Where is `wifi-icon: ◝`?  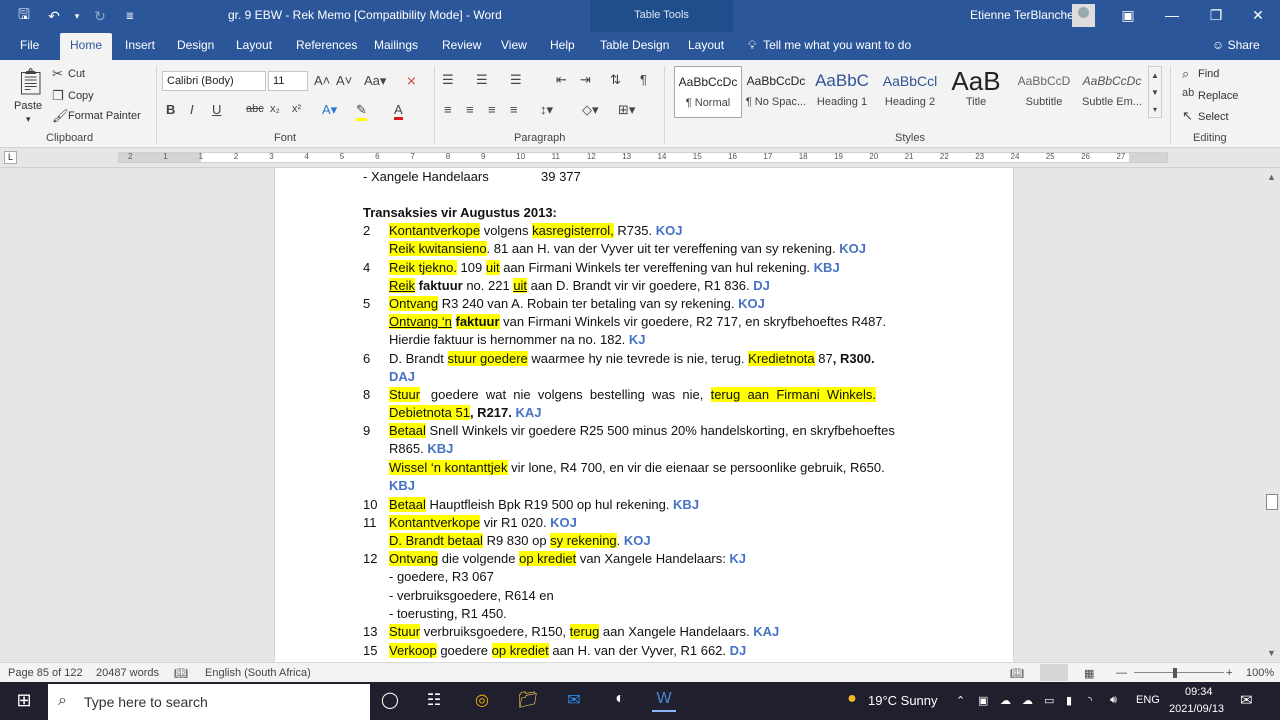
wifi-icon: ◝ is located at coordinates (1090, 700).